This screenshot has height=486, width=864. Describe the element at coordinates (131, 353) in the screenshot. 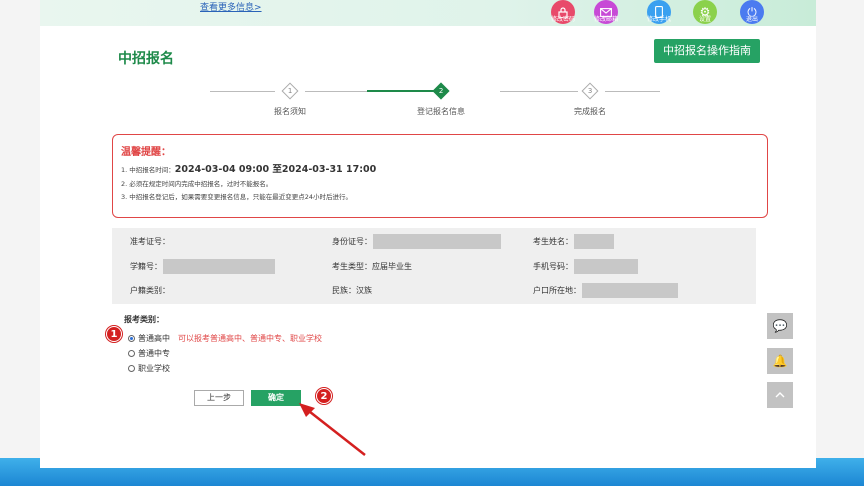

I see `radio-vocational-secondary` at that location.